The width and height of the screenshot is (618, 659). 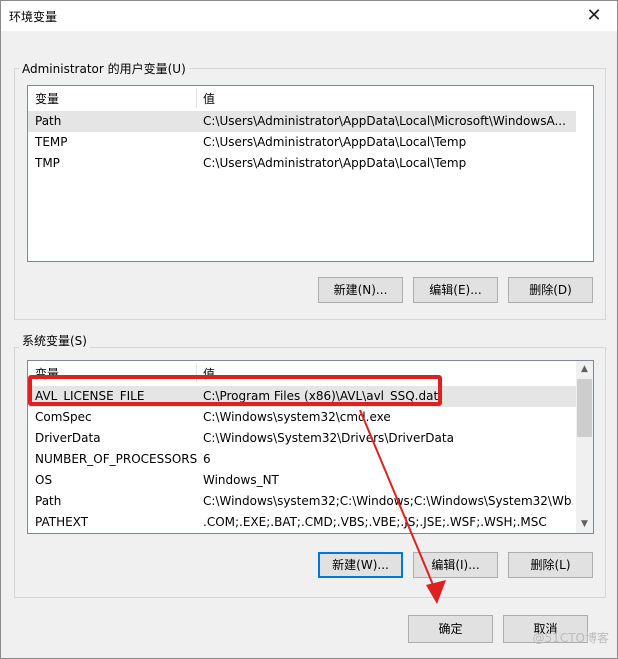 I want to click on system-var-row: ComSpec C:\Windows\system32\cmd.exe, so click(x=302, y=417).